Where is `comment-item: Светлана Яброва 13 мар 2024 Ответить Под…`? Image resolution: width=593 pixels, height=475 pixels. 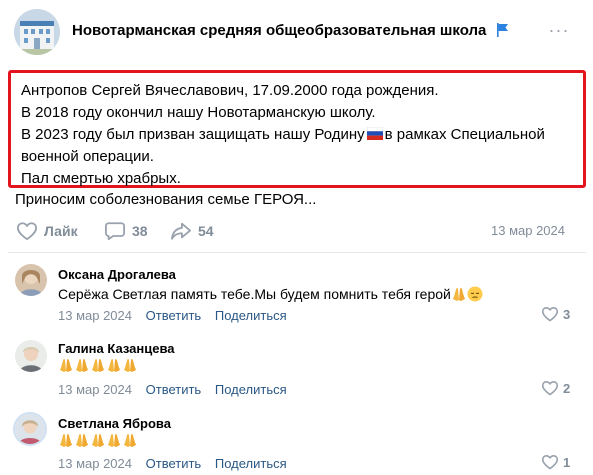
comment-item: Светлана Яброва 13 мар 2024 Ответить Под… is located at coordinates (296, 442).